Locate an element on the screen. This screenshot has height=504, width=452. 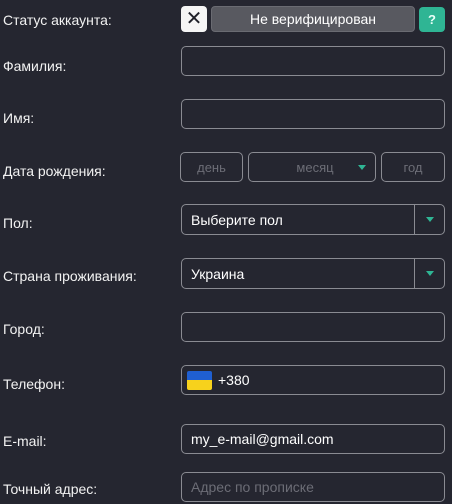
birth-date-label: Дата рождения: is located at coordinates (54, 171).